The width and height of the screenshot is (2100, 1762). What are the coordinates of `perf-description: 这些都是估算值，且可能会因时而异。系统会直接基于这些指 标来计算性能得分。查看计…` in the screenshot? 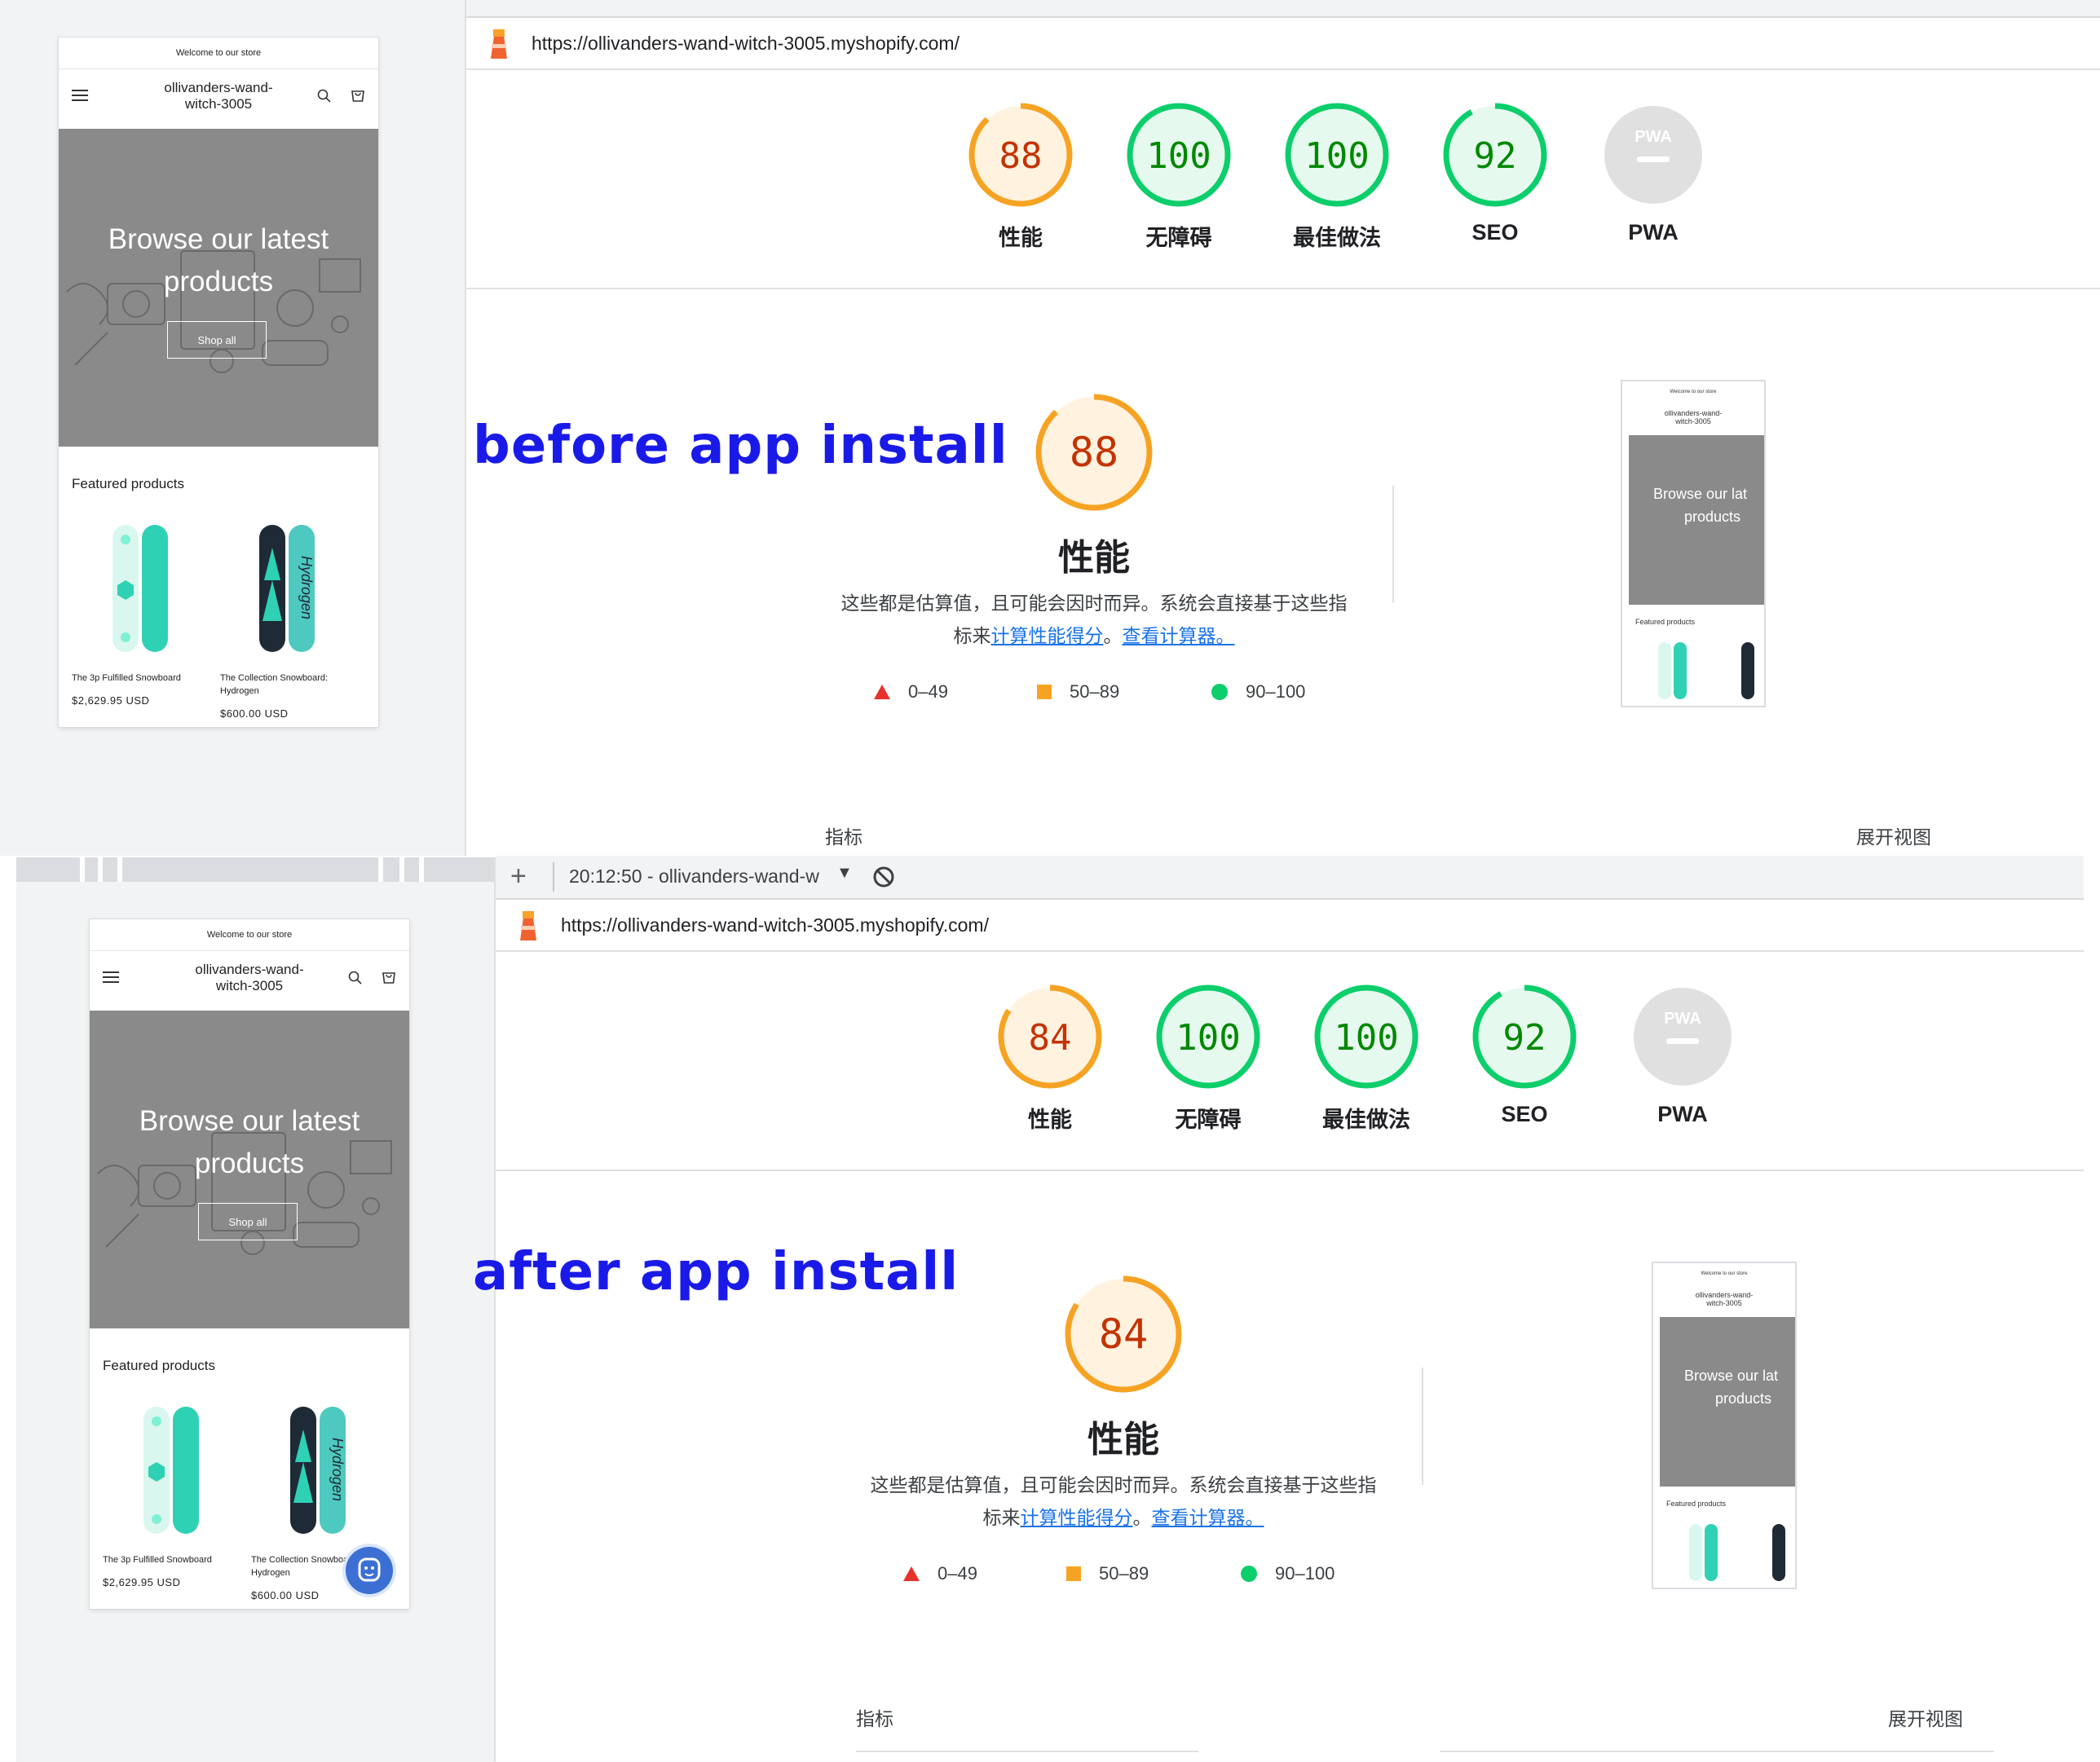 It's located at (1094, 619).